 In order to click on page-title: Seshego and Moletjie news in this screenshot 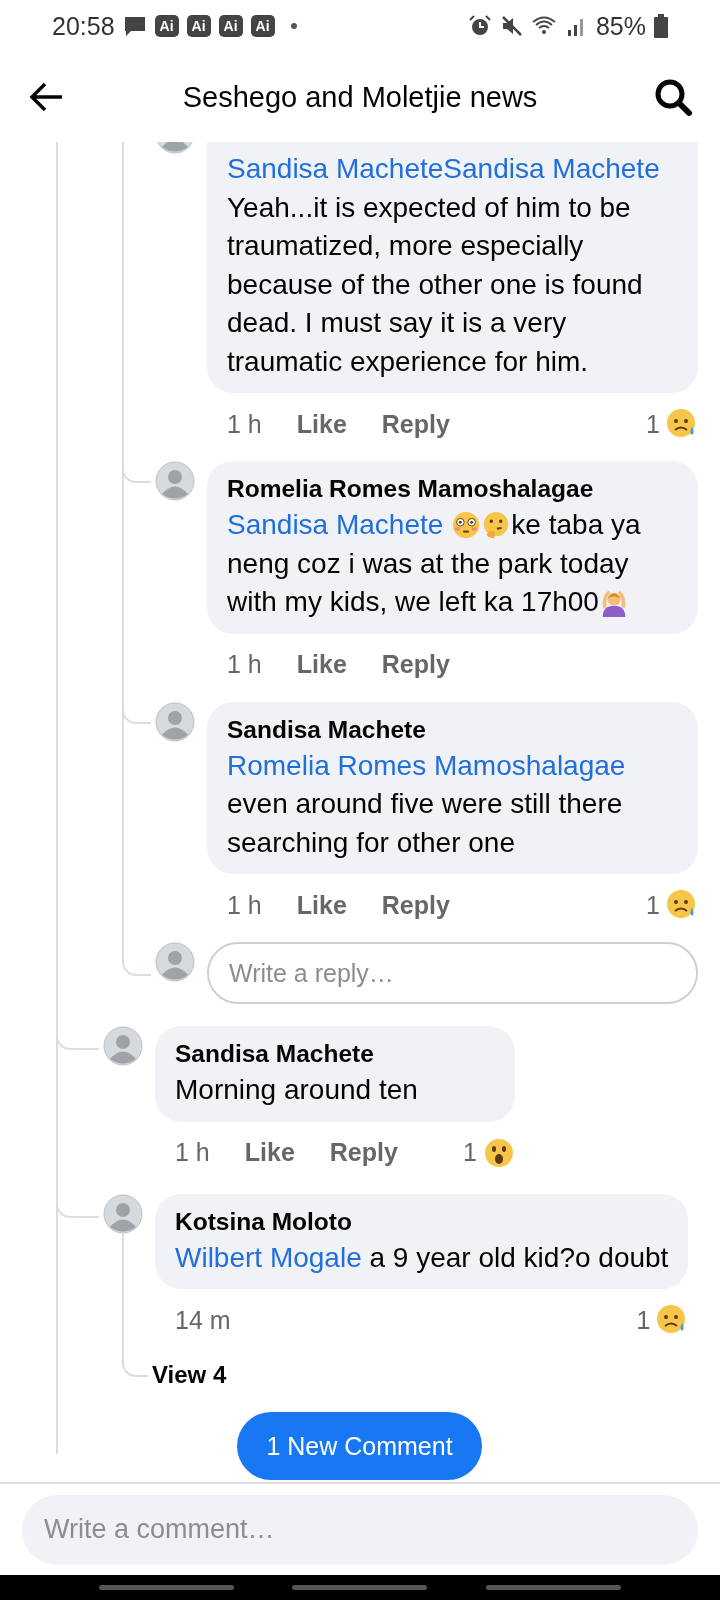, I will do `click(360, 97)`.